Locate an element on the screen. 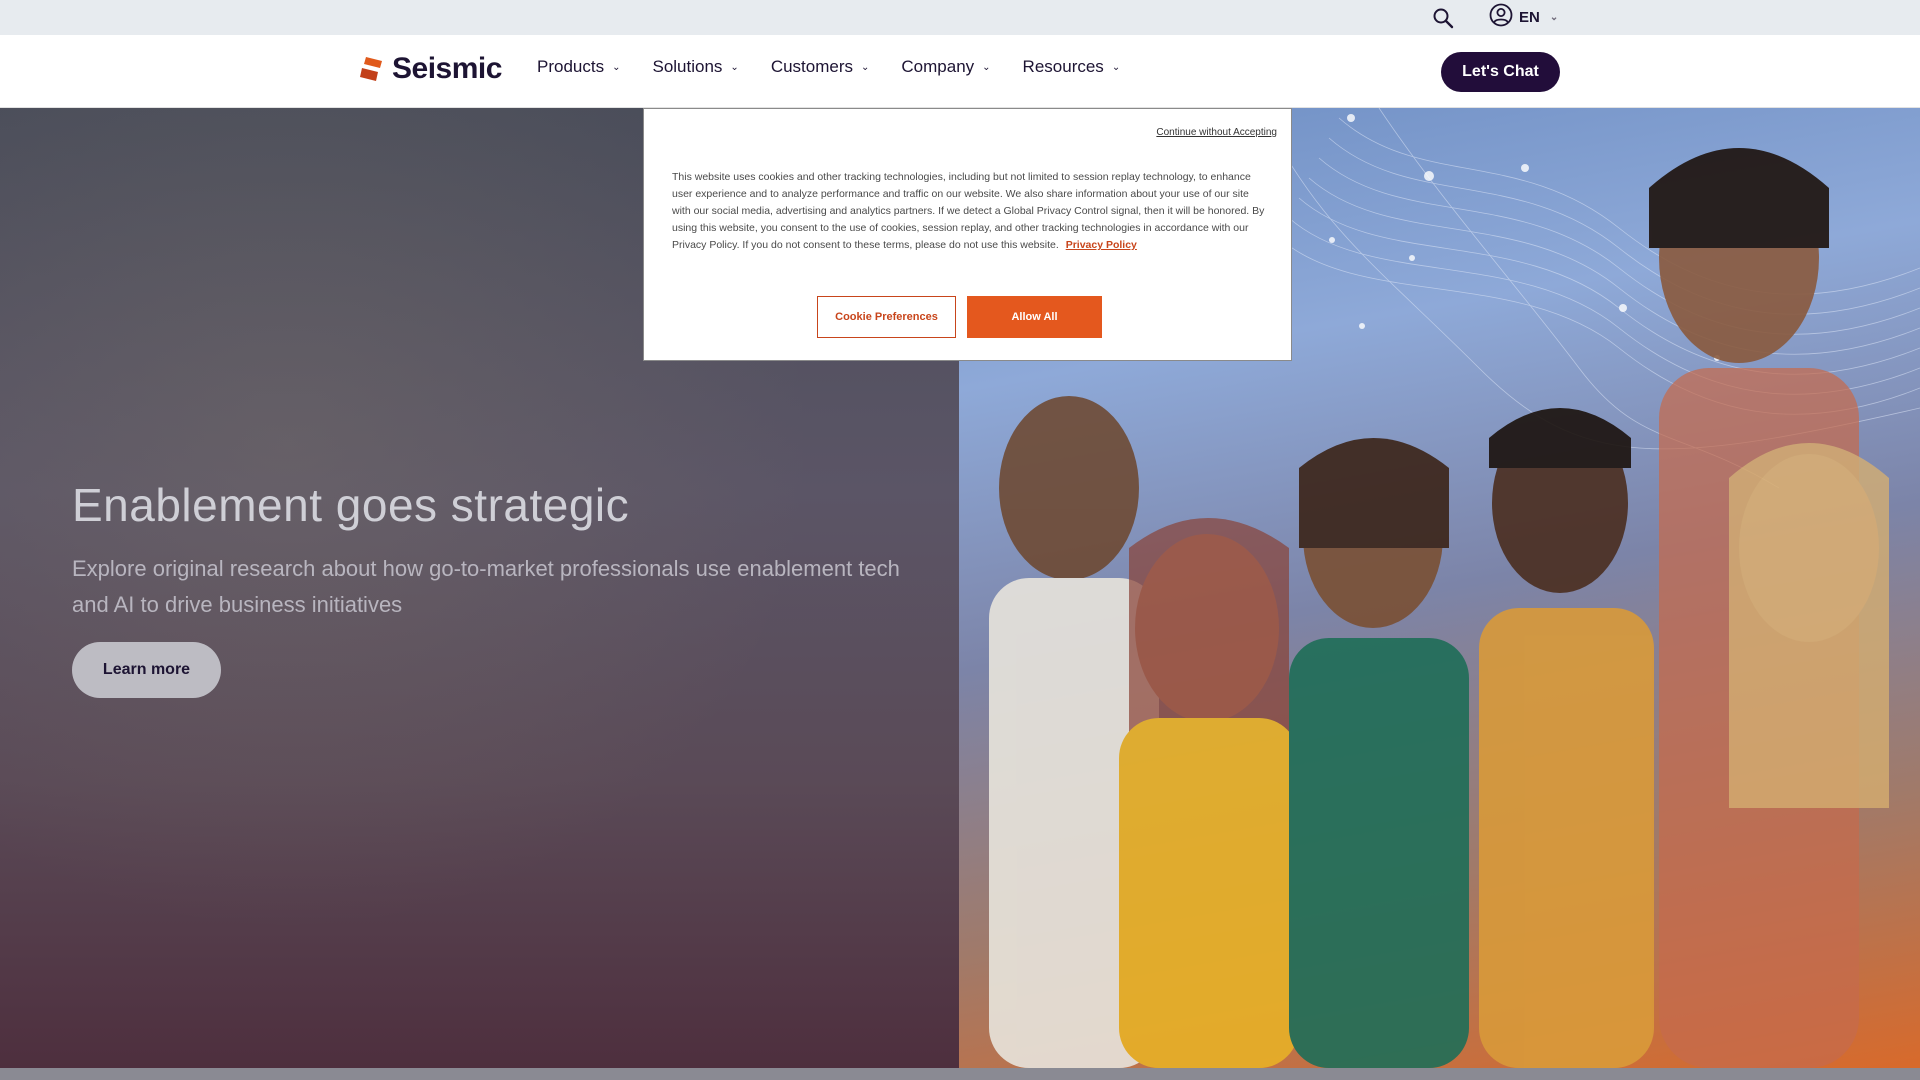 The image size is (1920, 1080). nav-item-products: Products ⌄ is located at coordinates (578, 67).